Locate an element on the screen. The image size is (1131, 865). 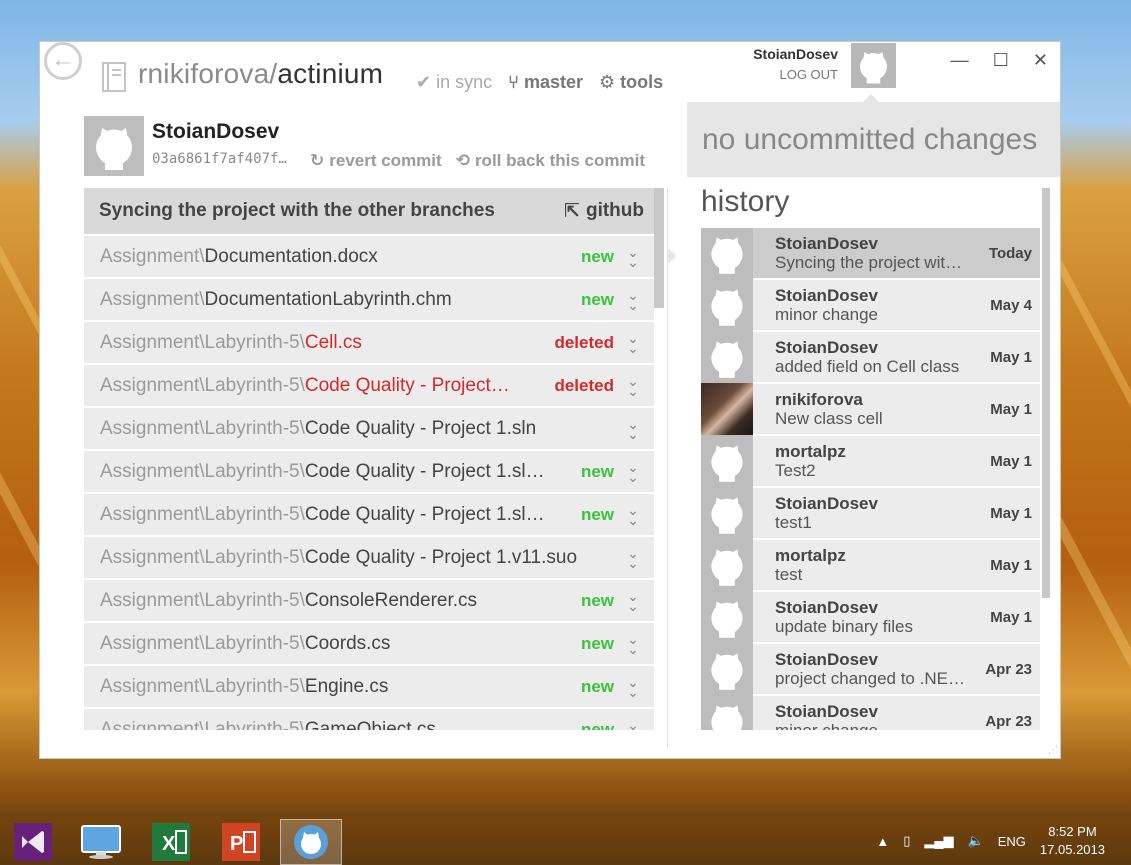
file-status: deleted is located at coordinates (584, 385).